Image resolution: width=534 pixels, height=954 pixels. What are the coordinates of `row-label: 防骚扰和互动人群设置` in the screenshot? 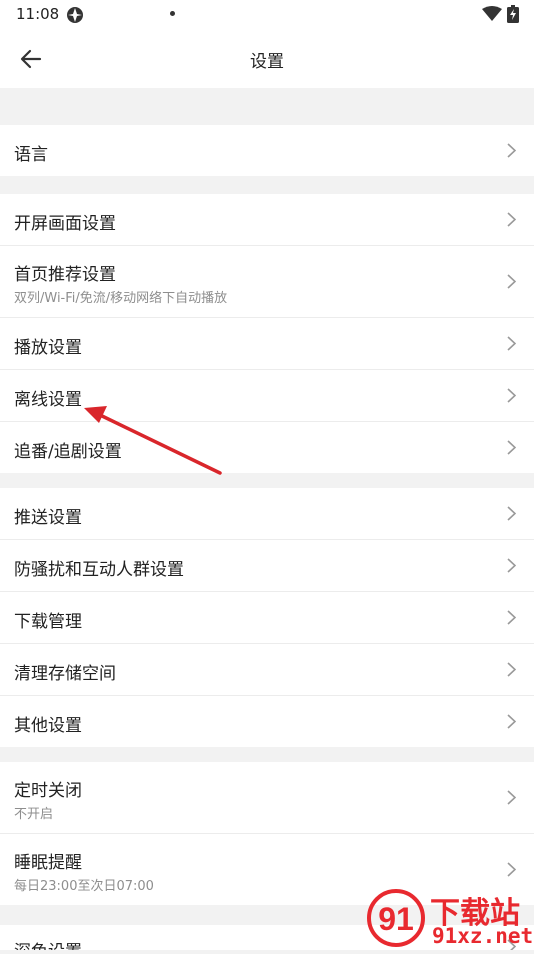 It's located at (99, 570).